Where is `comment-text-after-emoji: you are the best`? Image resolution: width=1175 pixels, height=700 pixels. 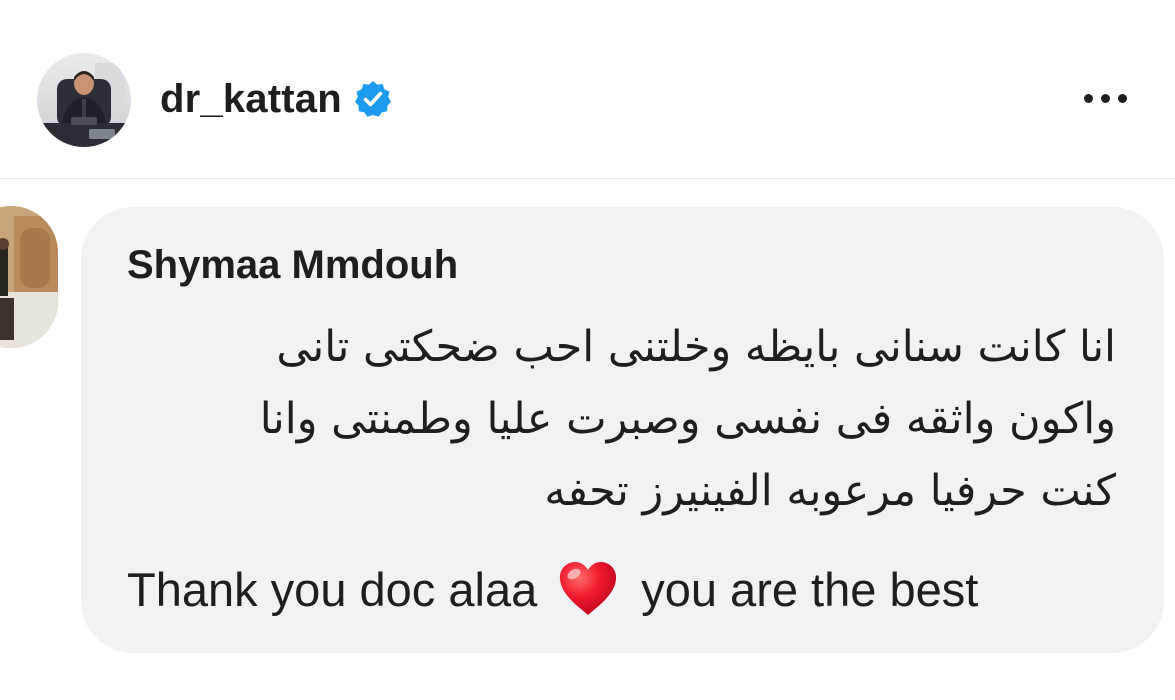
comment-text-after-emoji: you are the best is located at coordinates (810, 589).